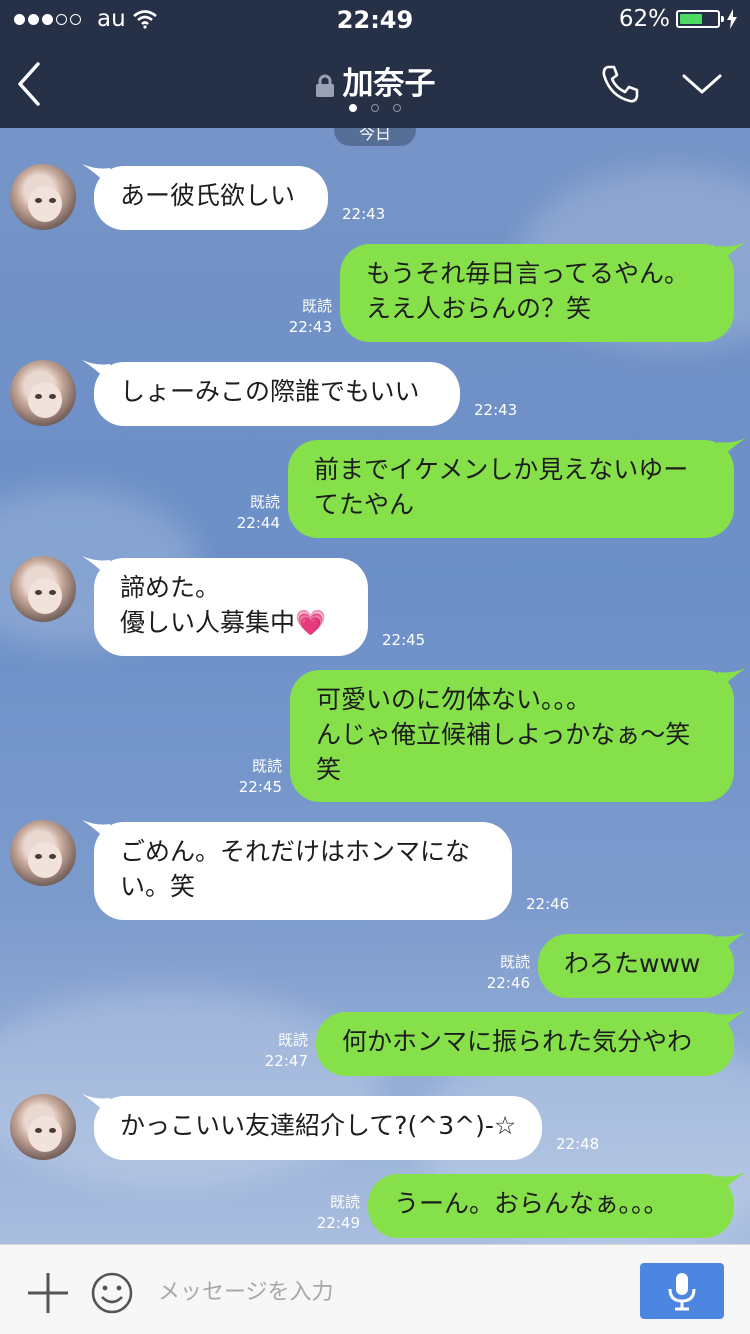  What do you see at coordinates (517, 488) in the screenshot?
I see `outgoing-message: 前までイケメンしか見えないゆー てたやん` at bounding box center [517, 488].